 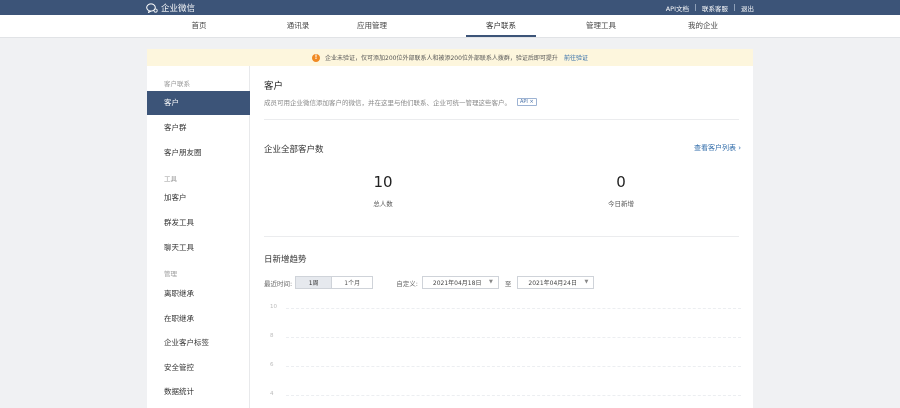 I want to click on top-bar: 企业微信 API文档 联系客服 退出, so click(x=450, y=7).